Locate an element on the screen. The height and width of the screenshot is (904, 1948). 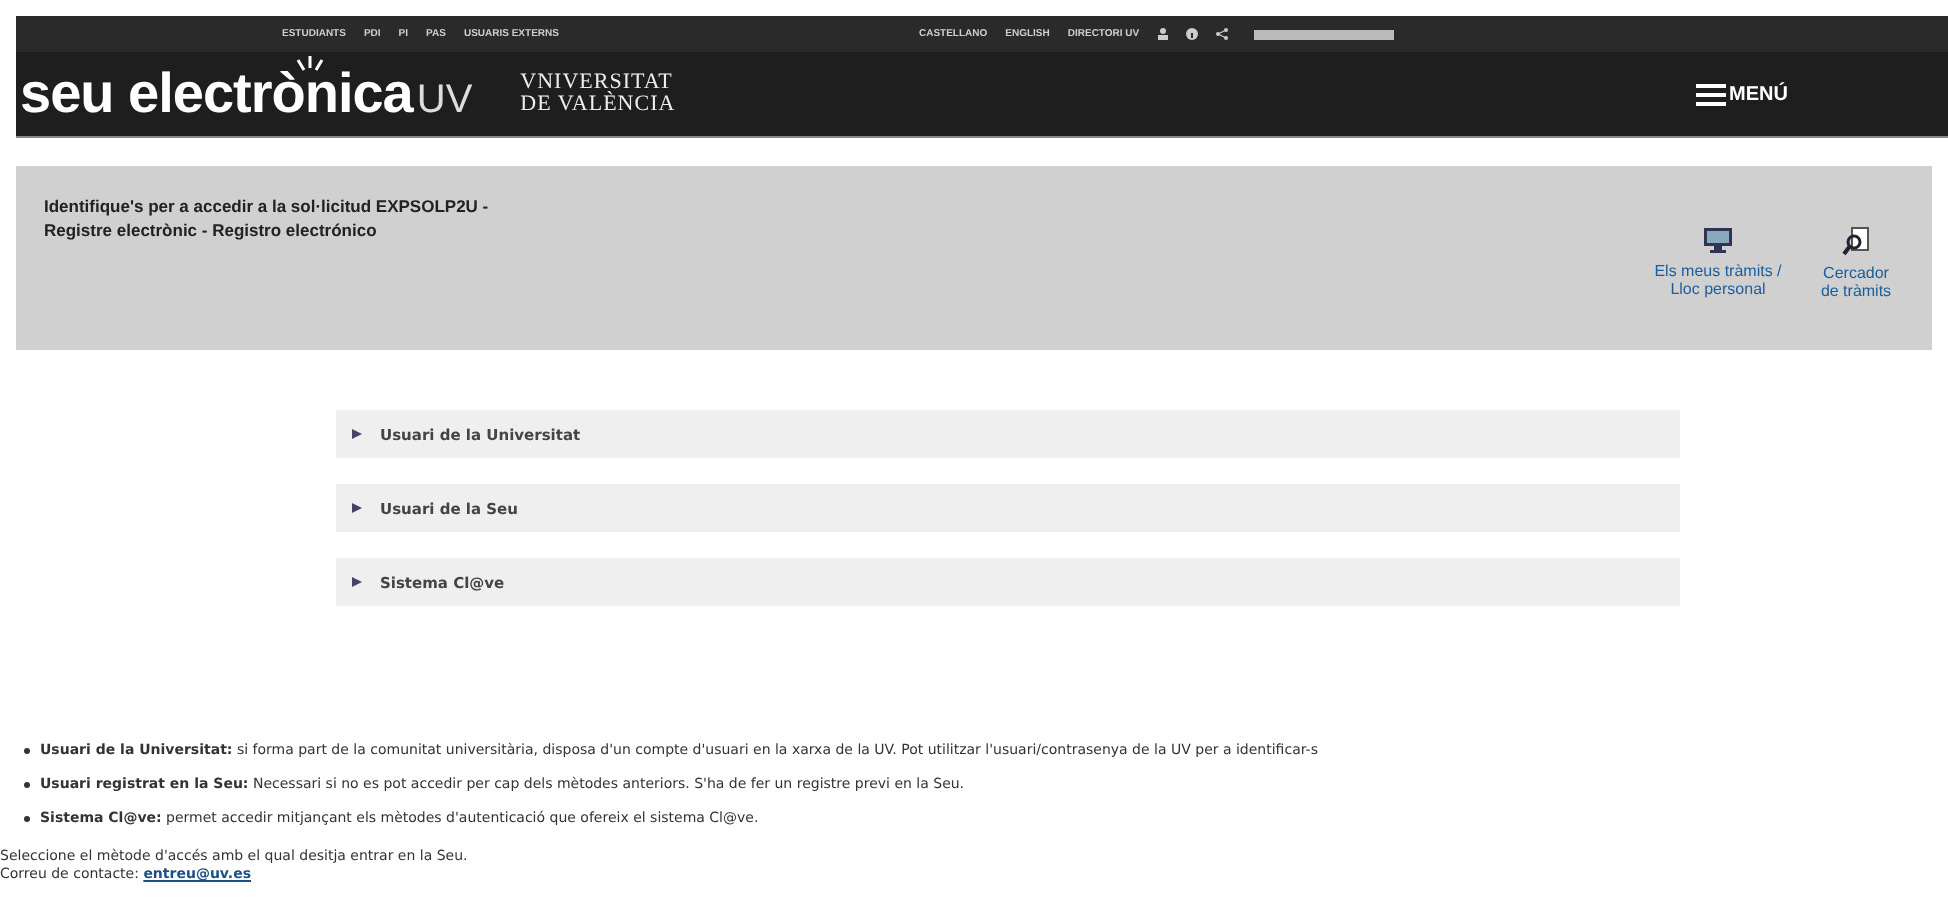
search-icon is located at coordinates (1856, 241).